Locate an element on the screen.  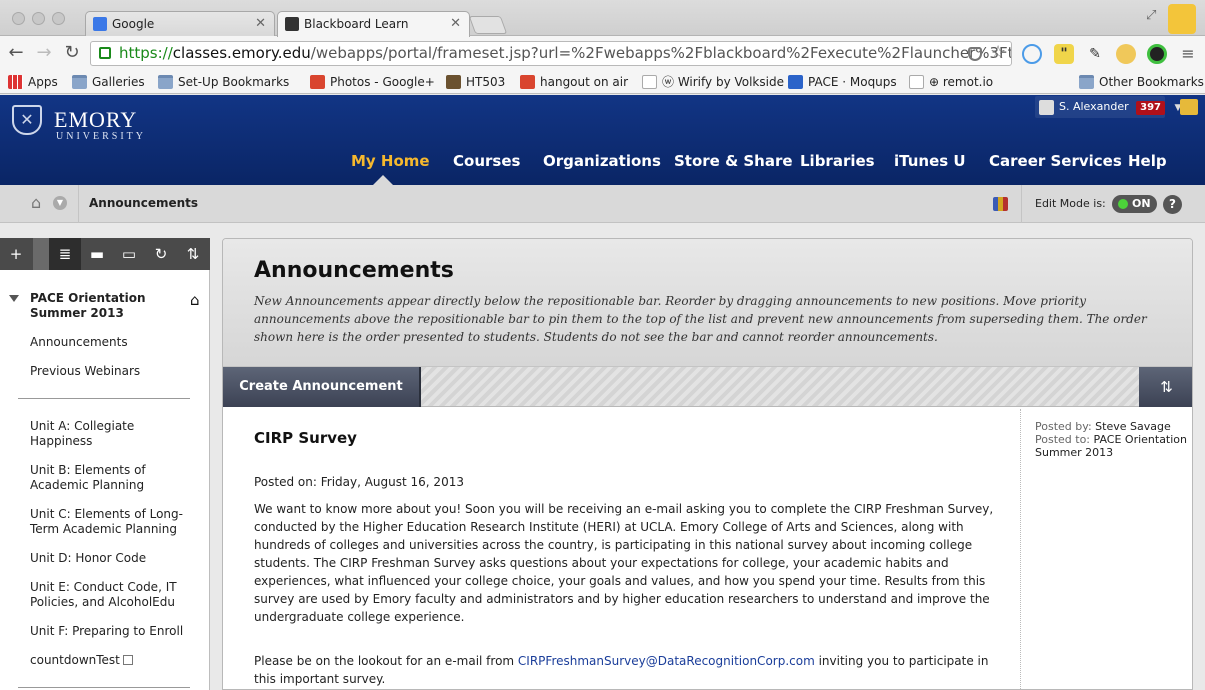
nav-libraries: Libraries is located at coordinates (837, 161).